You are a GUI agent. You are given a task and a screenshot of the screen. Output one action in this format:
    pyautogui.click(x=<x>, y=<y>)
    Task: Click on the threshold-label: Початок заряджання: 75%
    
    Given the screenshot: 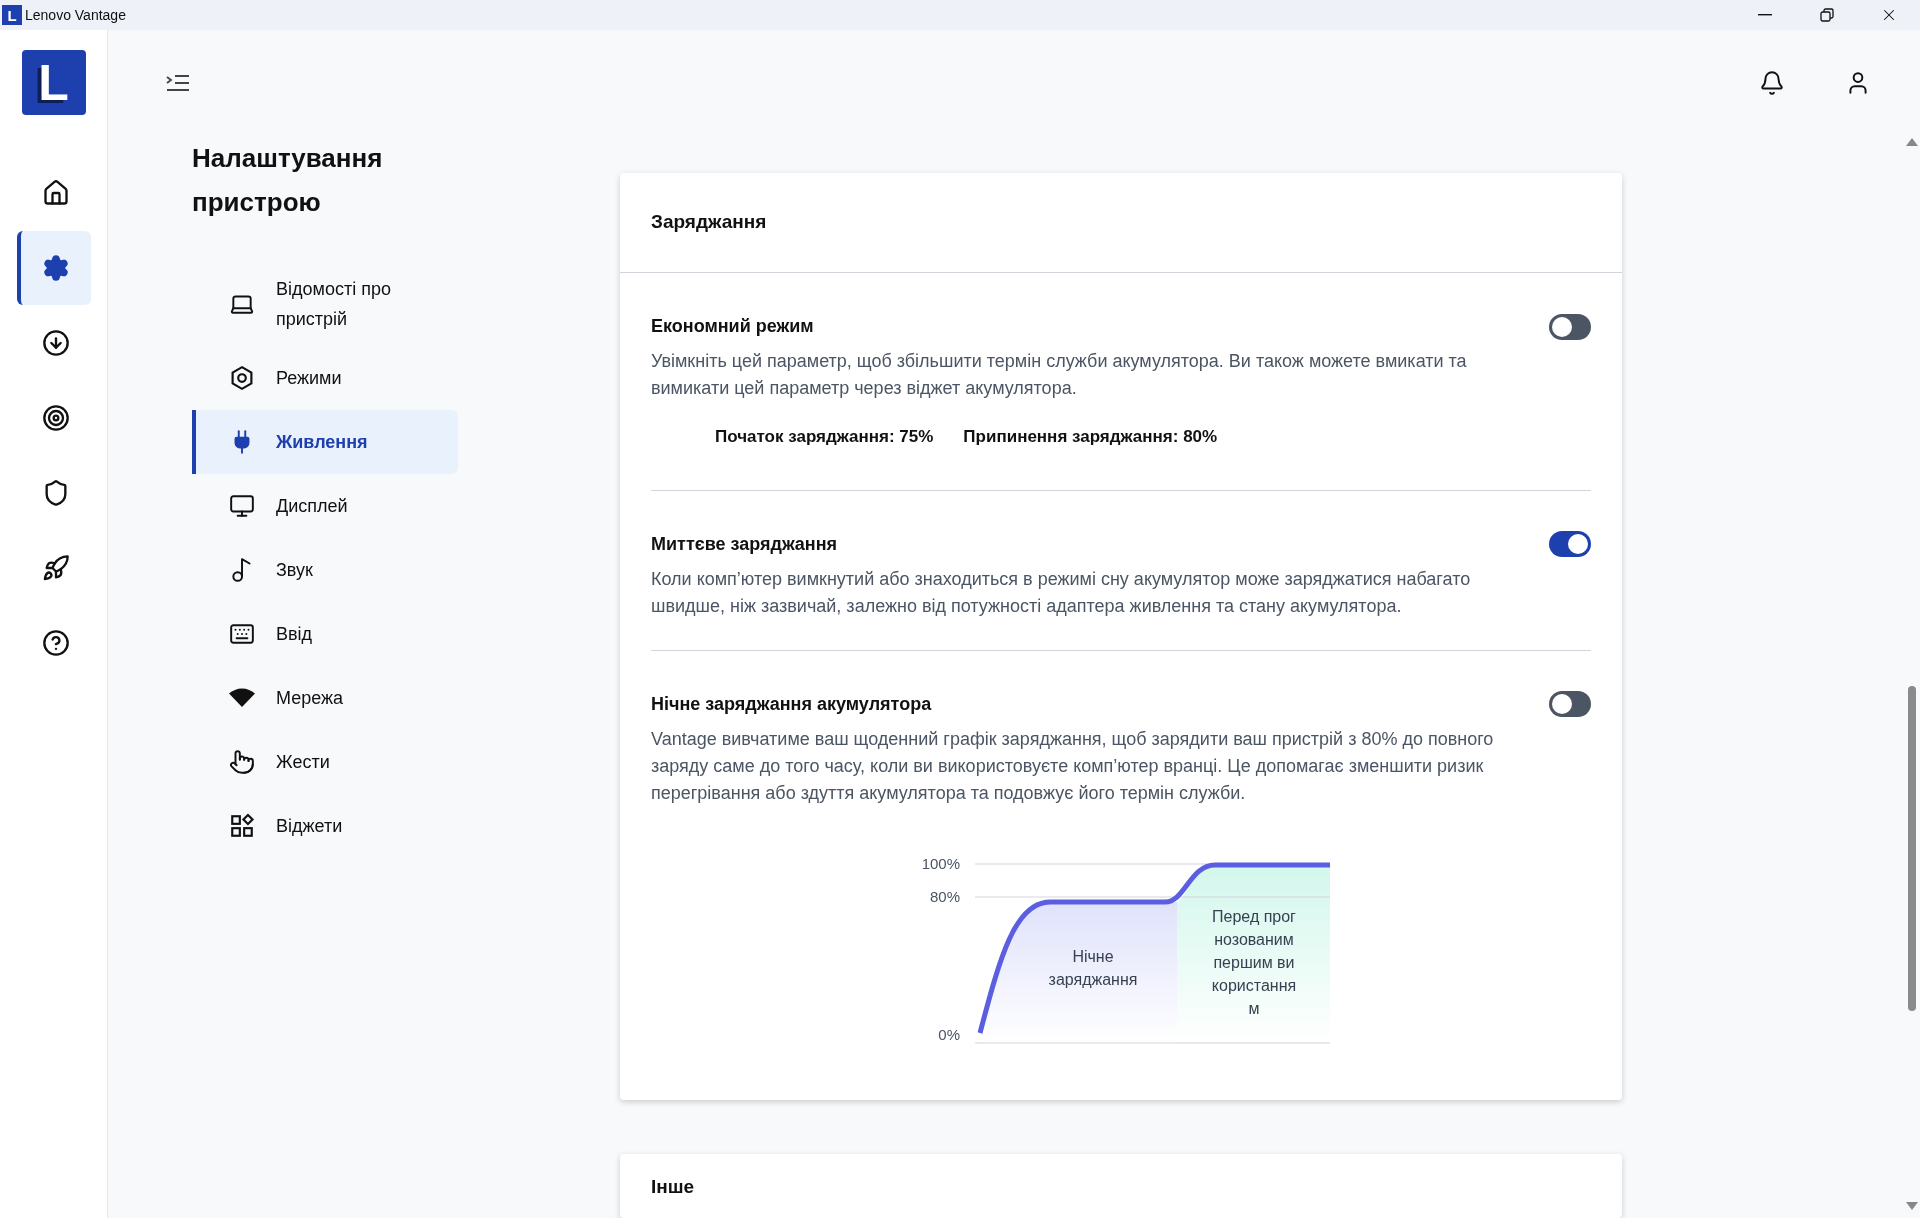 What is the action you would take?
    pyautogui.click(x=824, y=437)
    